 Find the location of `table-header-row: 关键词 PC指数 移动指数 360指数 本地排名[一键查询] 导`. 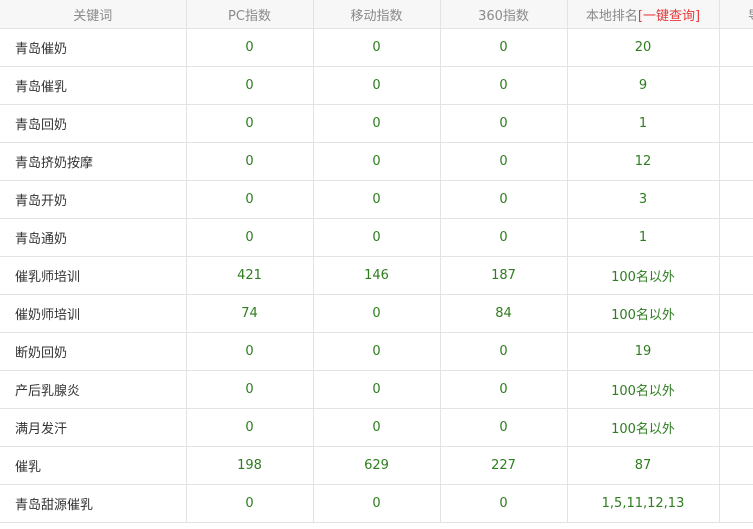

table-header-row: 关键词 PC指数 移动指数 360指数 本地排名[一键查询] 导 is located at coordinates (376, 14).